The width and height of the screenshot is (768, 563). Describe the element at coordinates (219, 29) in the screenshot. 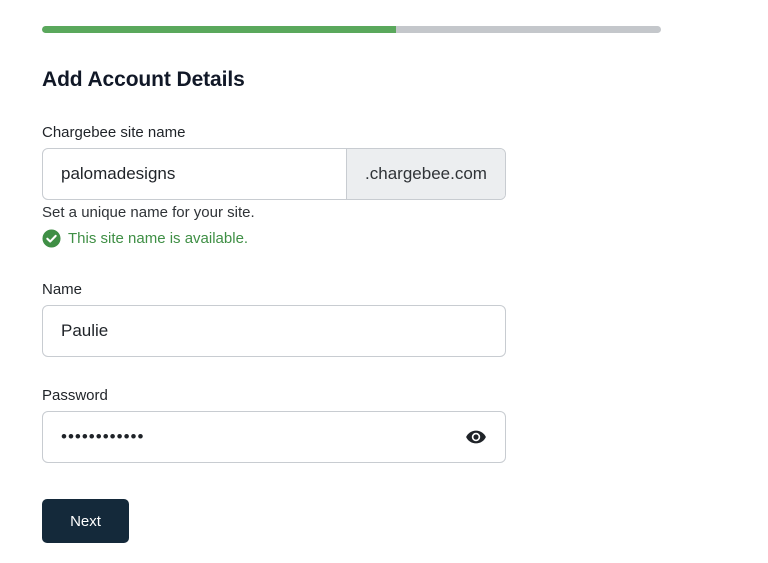

I see `progress-bar-fill` at that location.